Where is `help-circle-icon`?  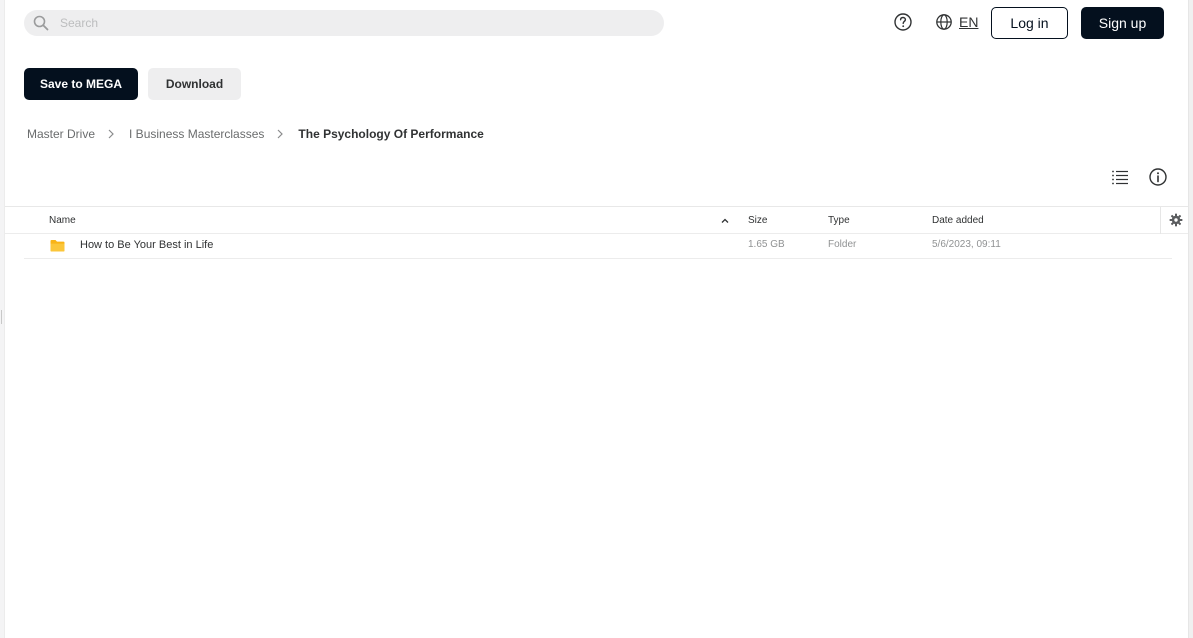
help-circle-icon is located at coordinates (903, 22).